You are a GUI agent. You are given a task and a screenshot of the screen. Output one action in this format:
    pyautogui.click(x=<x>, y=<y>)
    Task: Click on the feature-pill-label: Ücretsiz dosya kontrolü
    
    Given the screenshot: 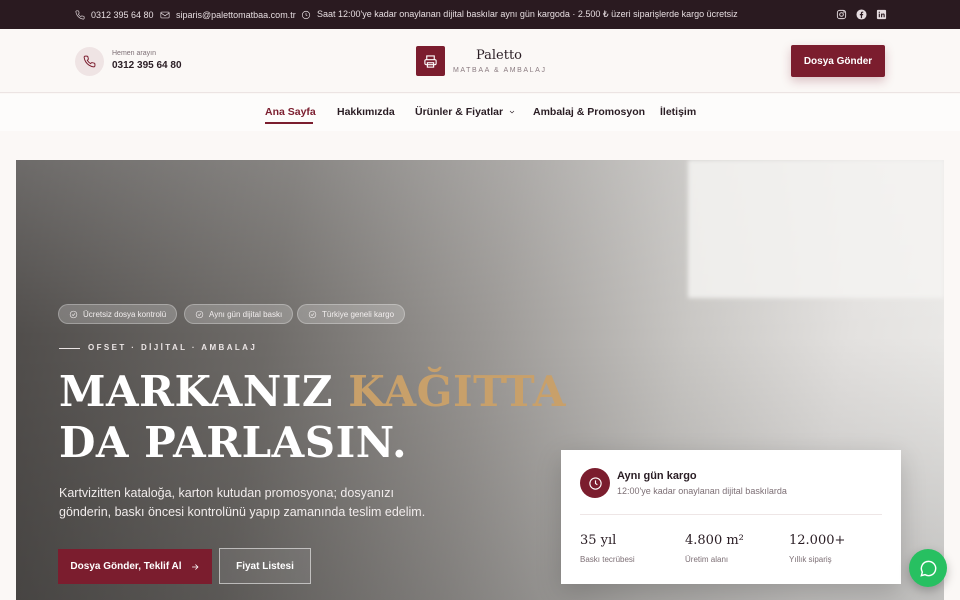 What is the action you would take?
    pyautogui.click(x=125, y=314)
    